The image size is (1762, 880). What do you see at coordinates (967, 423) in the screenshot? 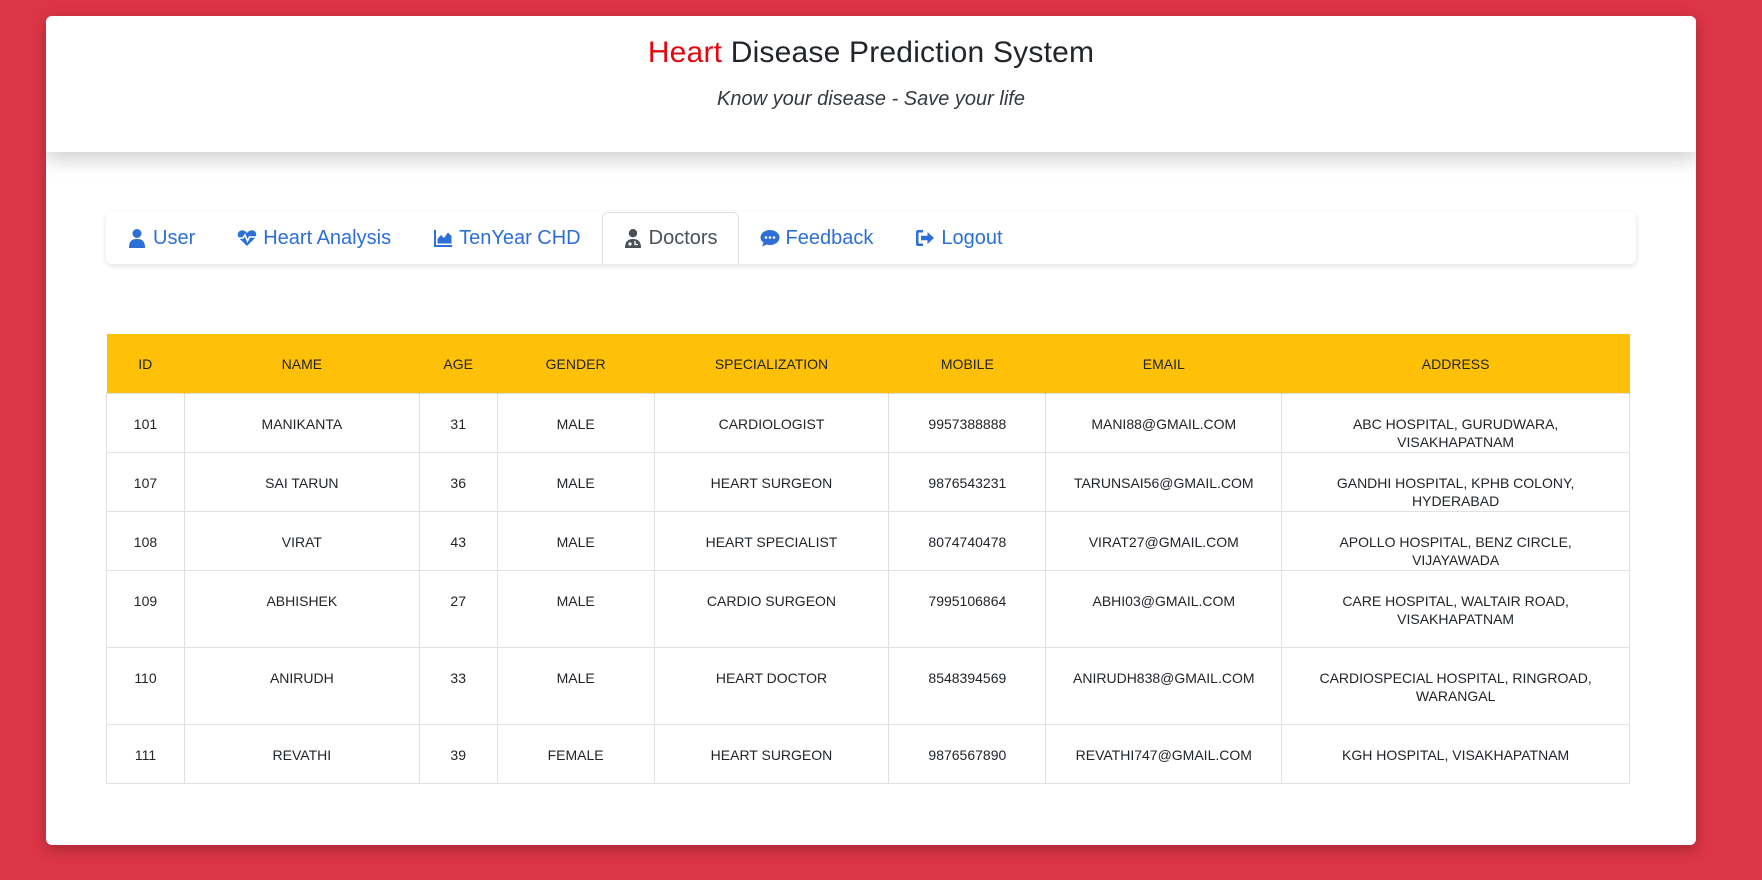
I see `cell-mobile: 9957388888` at bounding box center [967, 423].